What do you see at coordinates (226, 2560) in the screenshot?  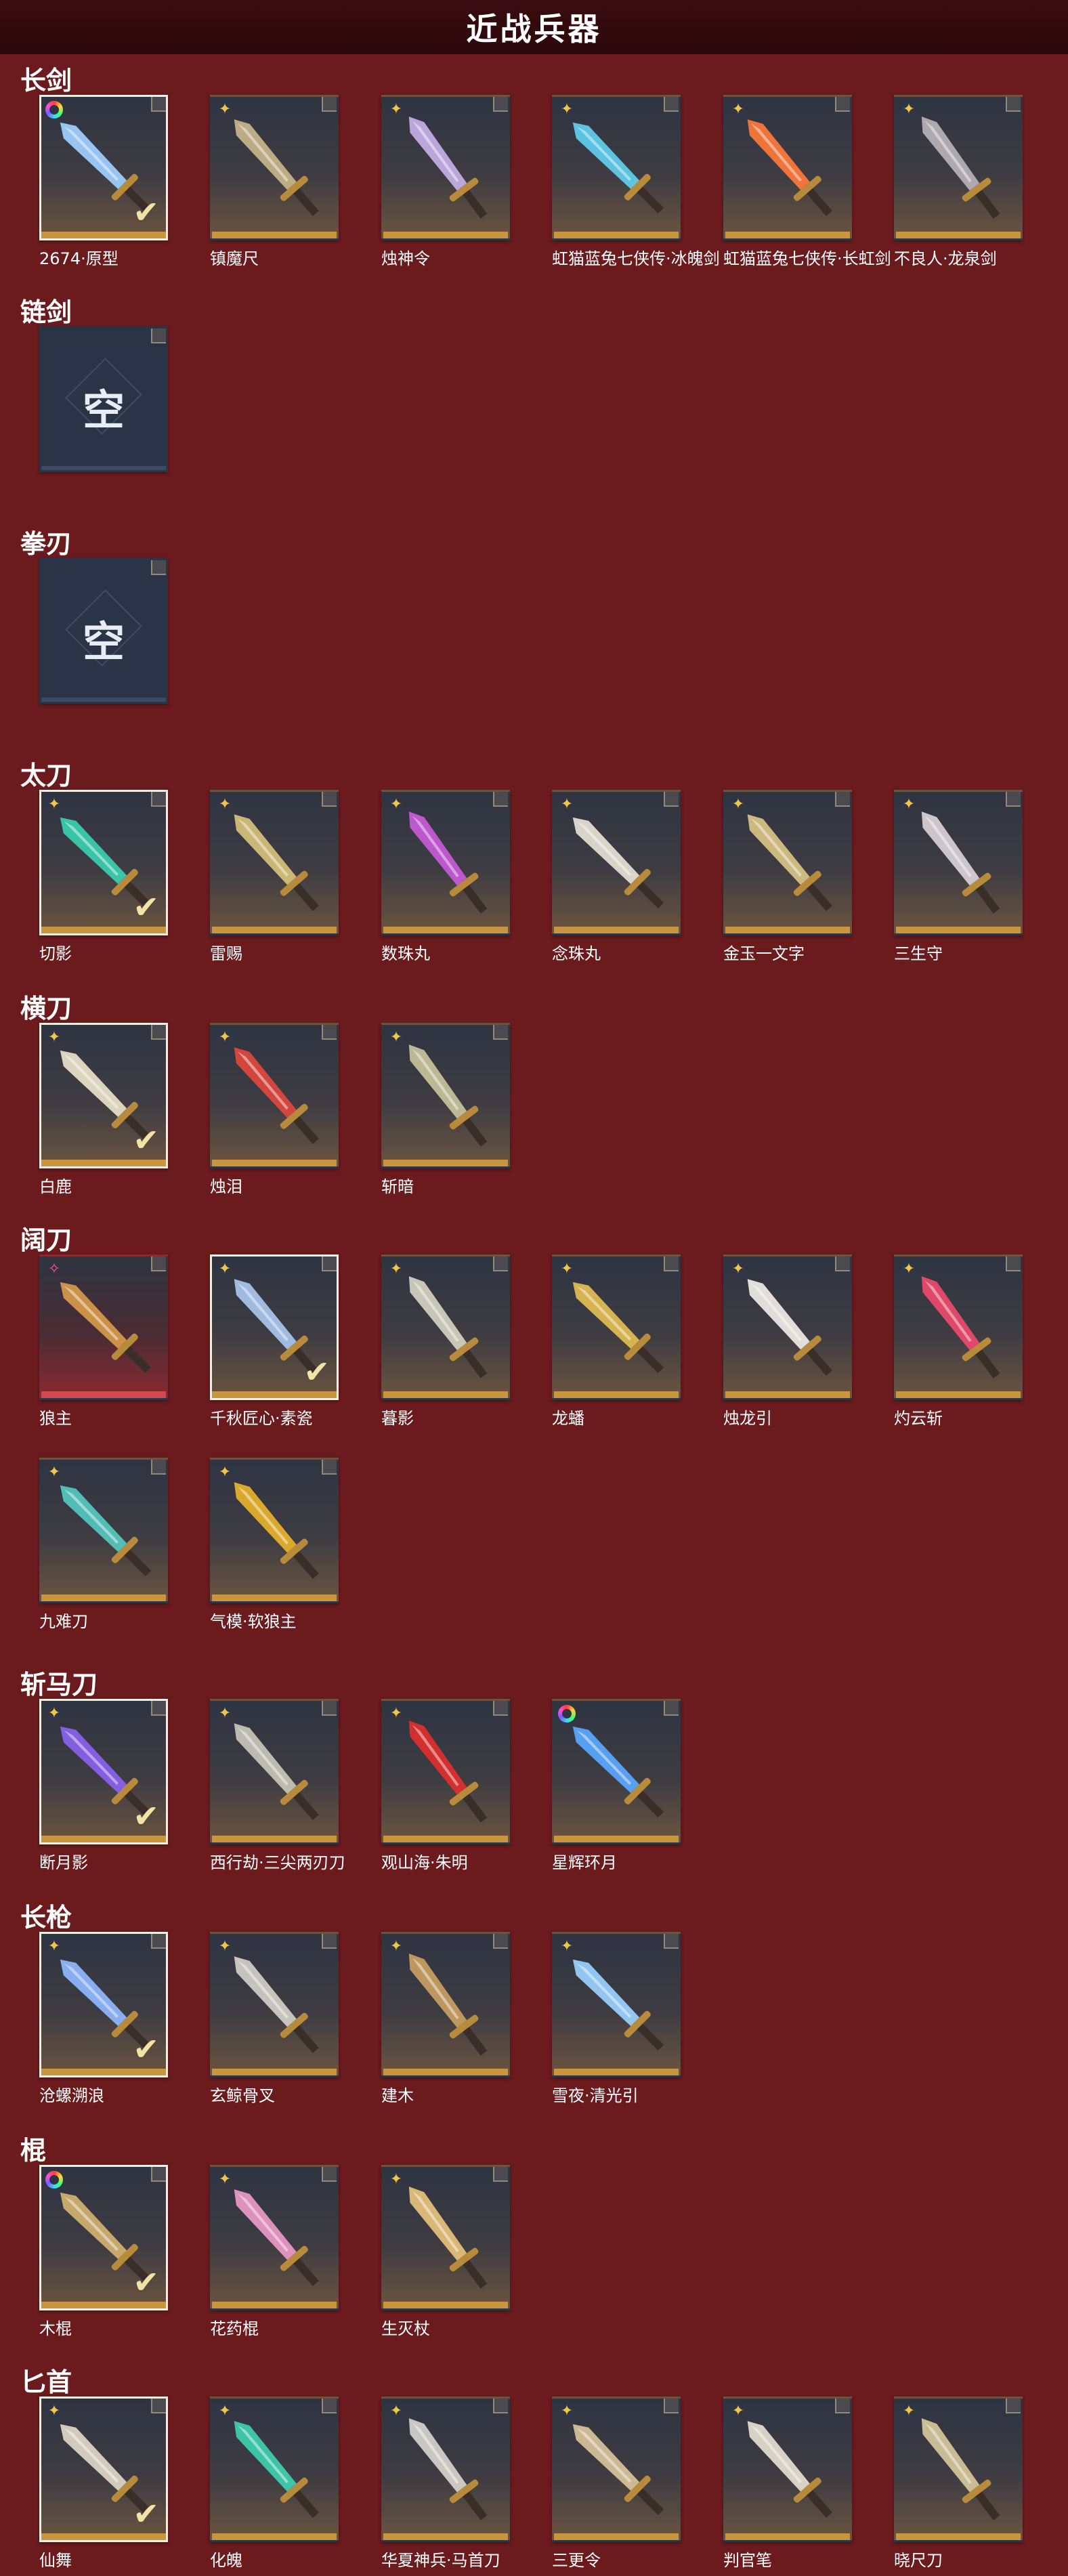 I see `weapon-name: 化魄` at bounding box center [226, 2560].